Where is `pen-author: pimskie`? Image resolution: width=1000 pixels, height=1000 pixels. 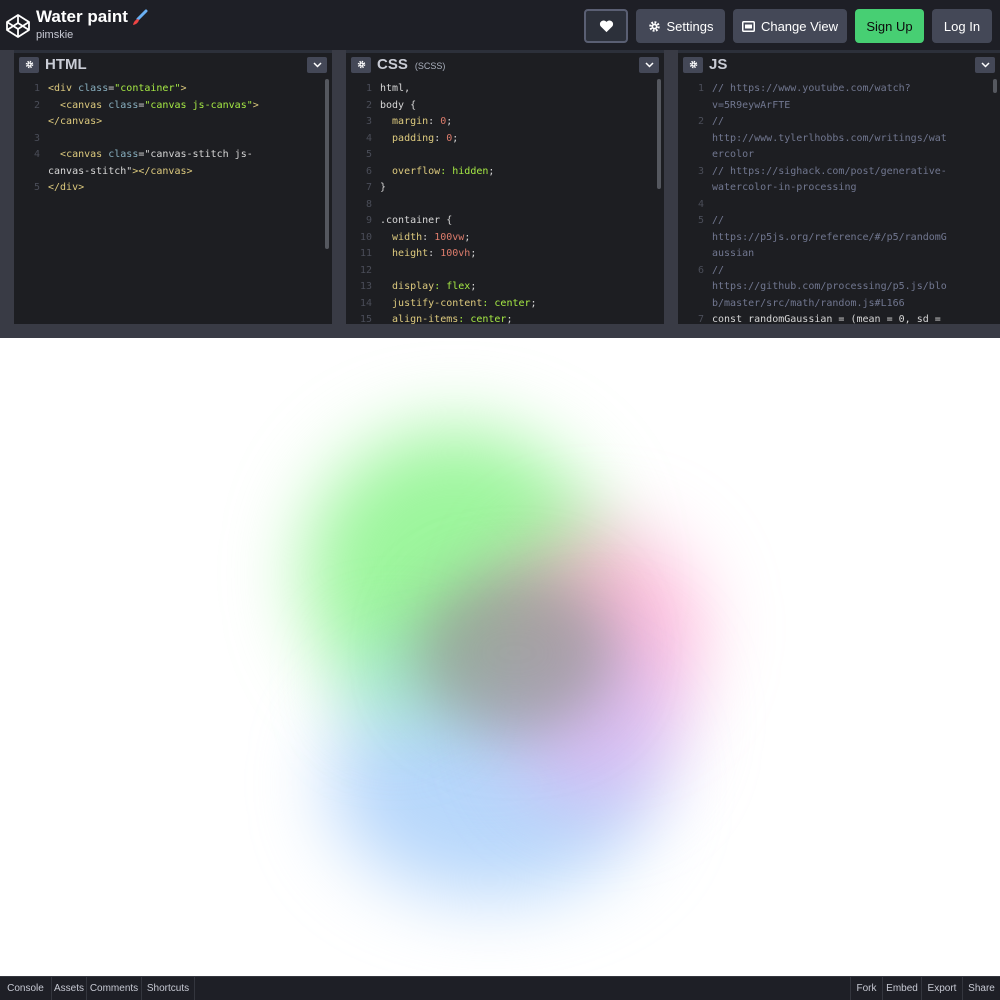
pen-author: pimskie is located at coordinates (92, 35).